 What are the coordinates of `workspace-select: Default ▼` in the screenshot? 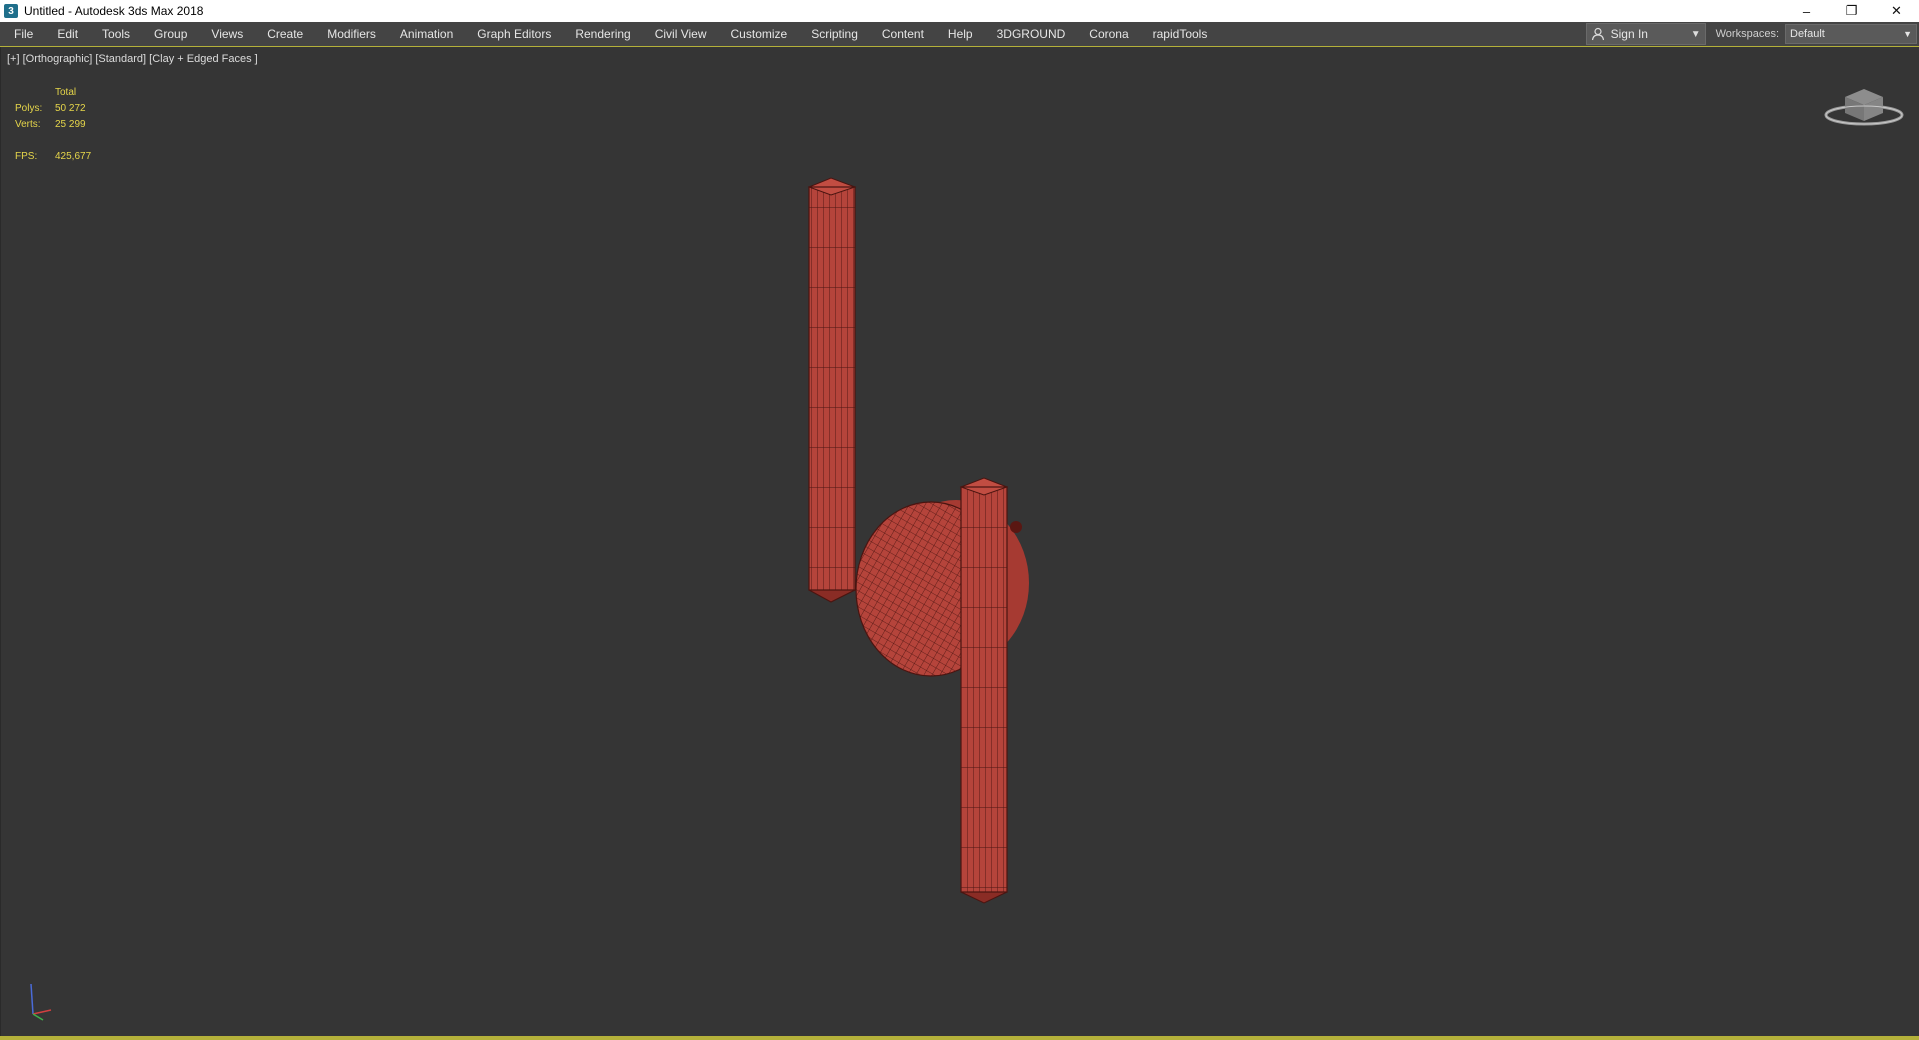 It's located at (1851, 34).